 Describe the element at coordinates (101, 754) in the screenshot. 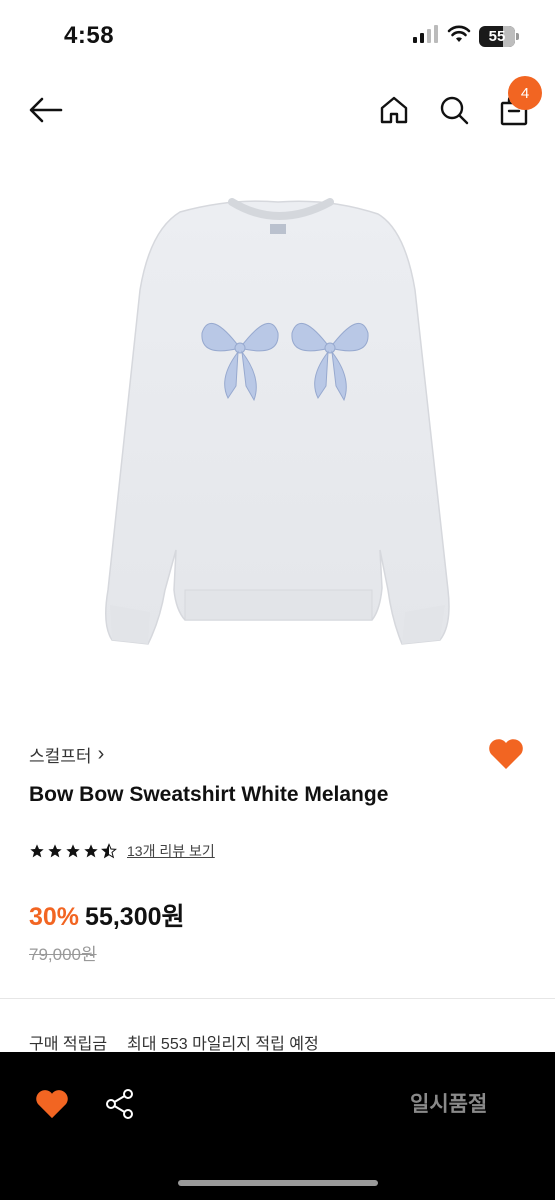

I see `chevron-right-icon: ›` at that location.